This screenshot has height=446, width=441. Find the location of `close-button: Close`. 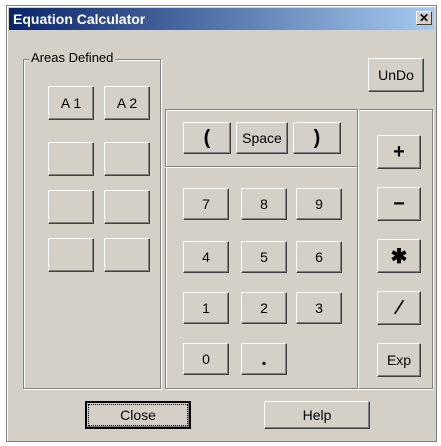

close-button: Close is located at coordinates (138, 415).